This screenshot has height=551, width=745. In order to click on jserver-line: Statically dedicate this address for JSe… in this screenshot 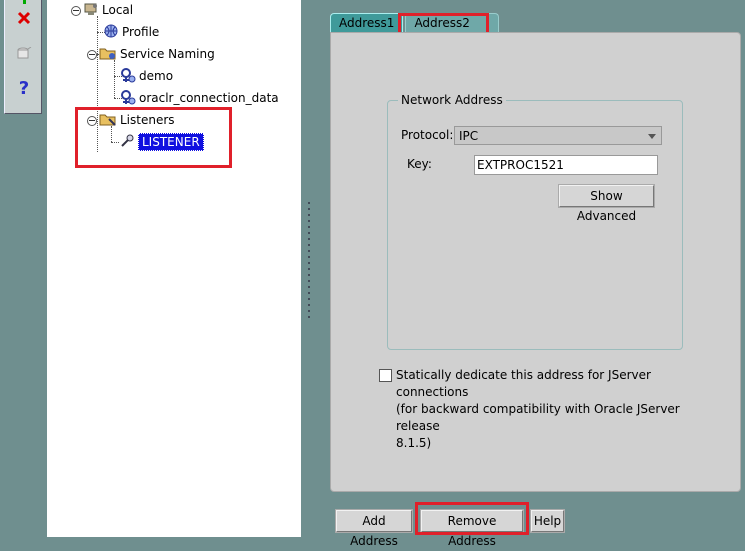, I will do `click(523, 383)`.